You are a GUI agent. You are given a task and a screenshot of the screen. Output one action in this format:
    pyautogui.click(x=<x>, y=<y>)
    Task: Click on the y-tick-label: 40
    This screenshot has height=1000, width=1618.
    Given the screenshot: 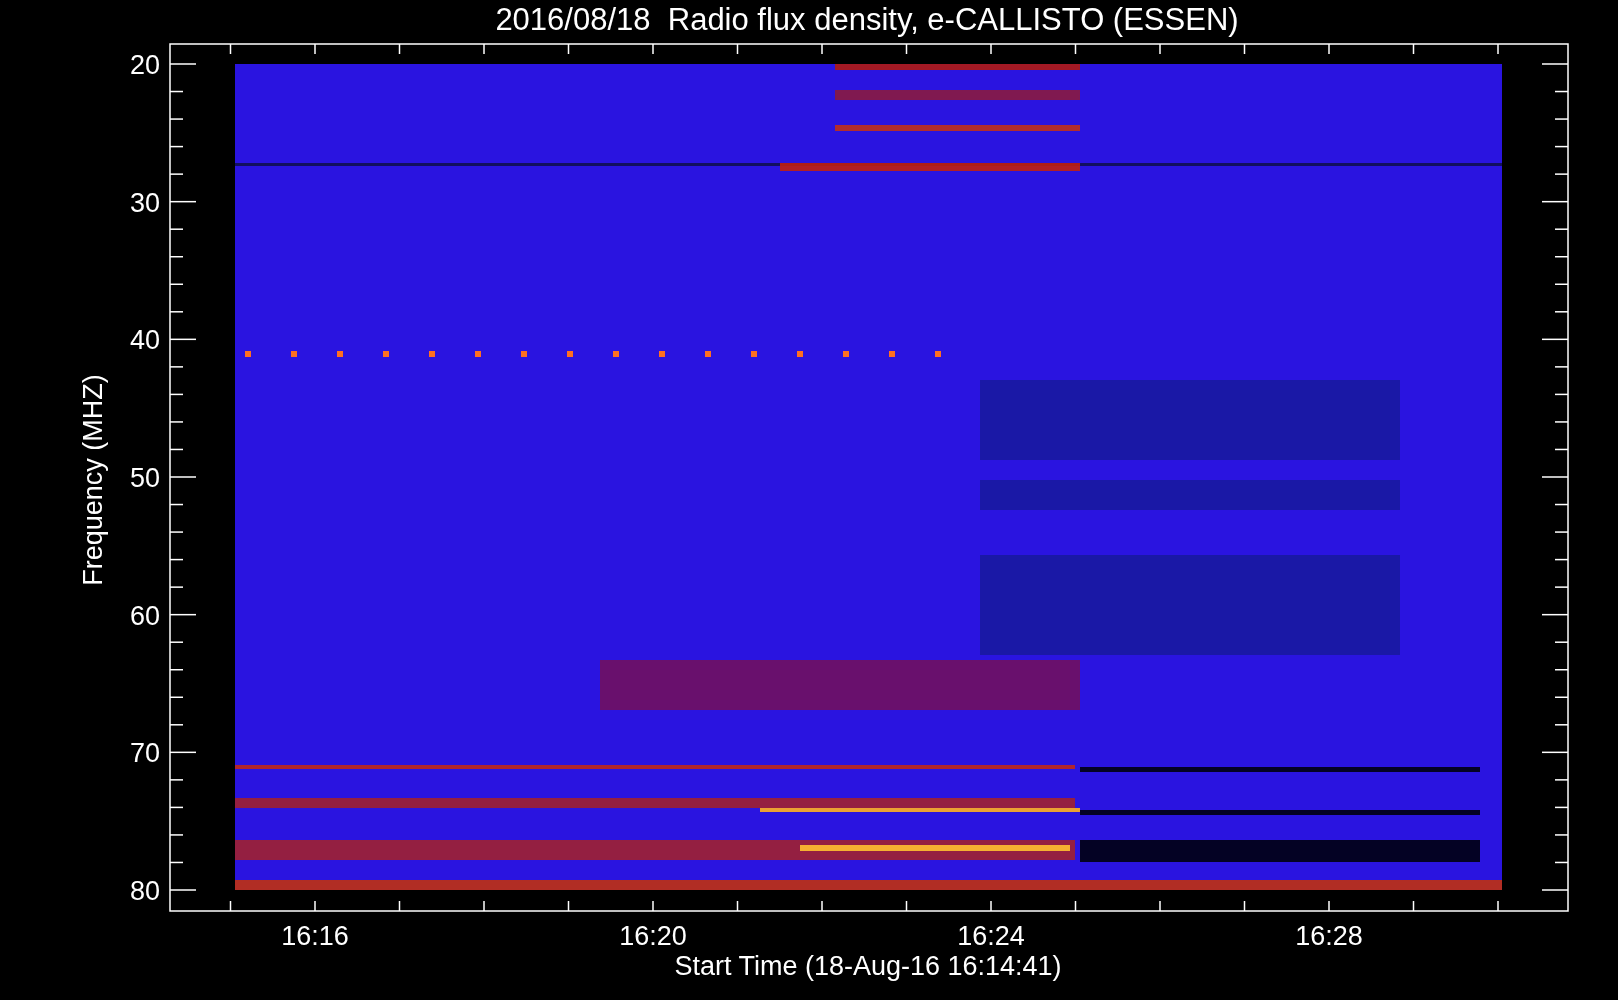 What is the action you would take?
    pyautogui.click(x=144, y=340)
    